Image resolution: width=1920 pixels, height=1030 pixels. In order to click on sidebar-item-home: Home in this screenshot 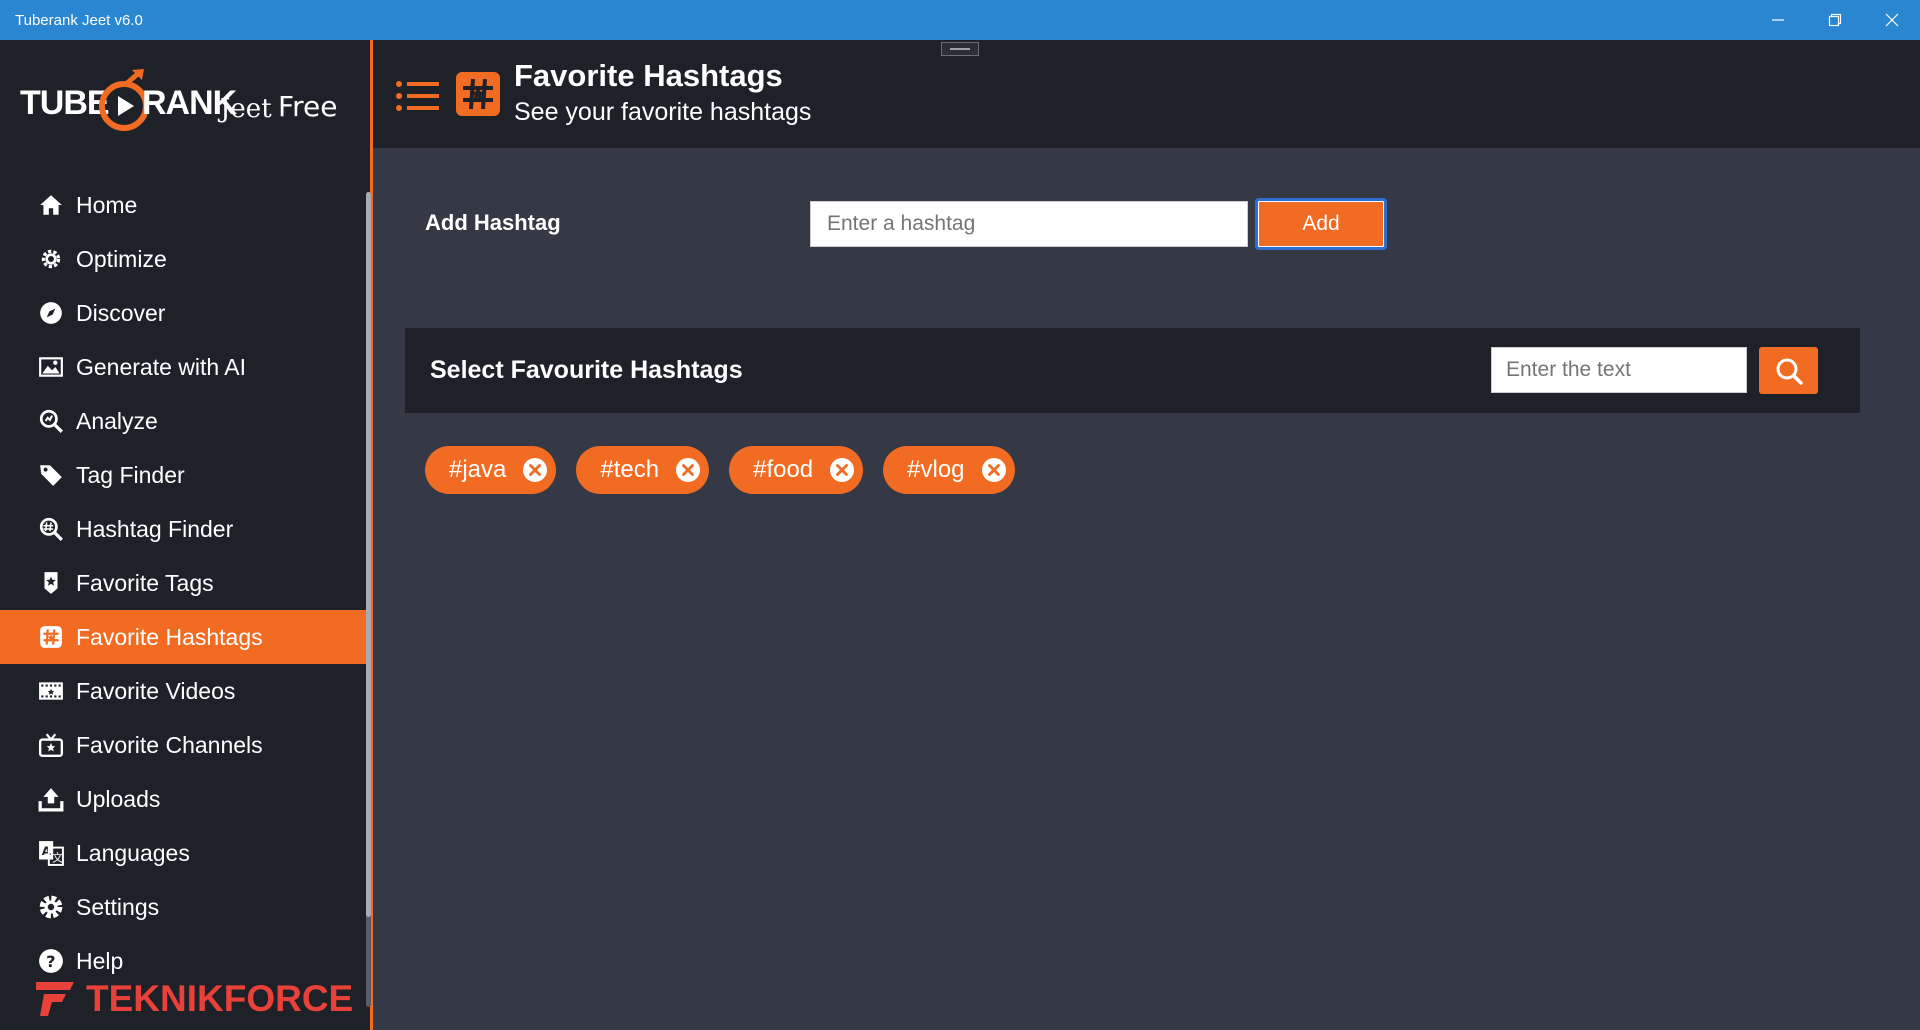, I will do `click(183, 205)`.